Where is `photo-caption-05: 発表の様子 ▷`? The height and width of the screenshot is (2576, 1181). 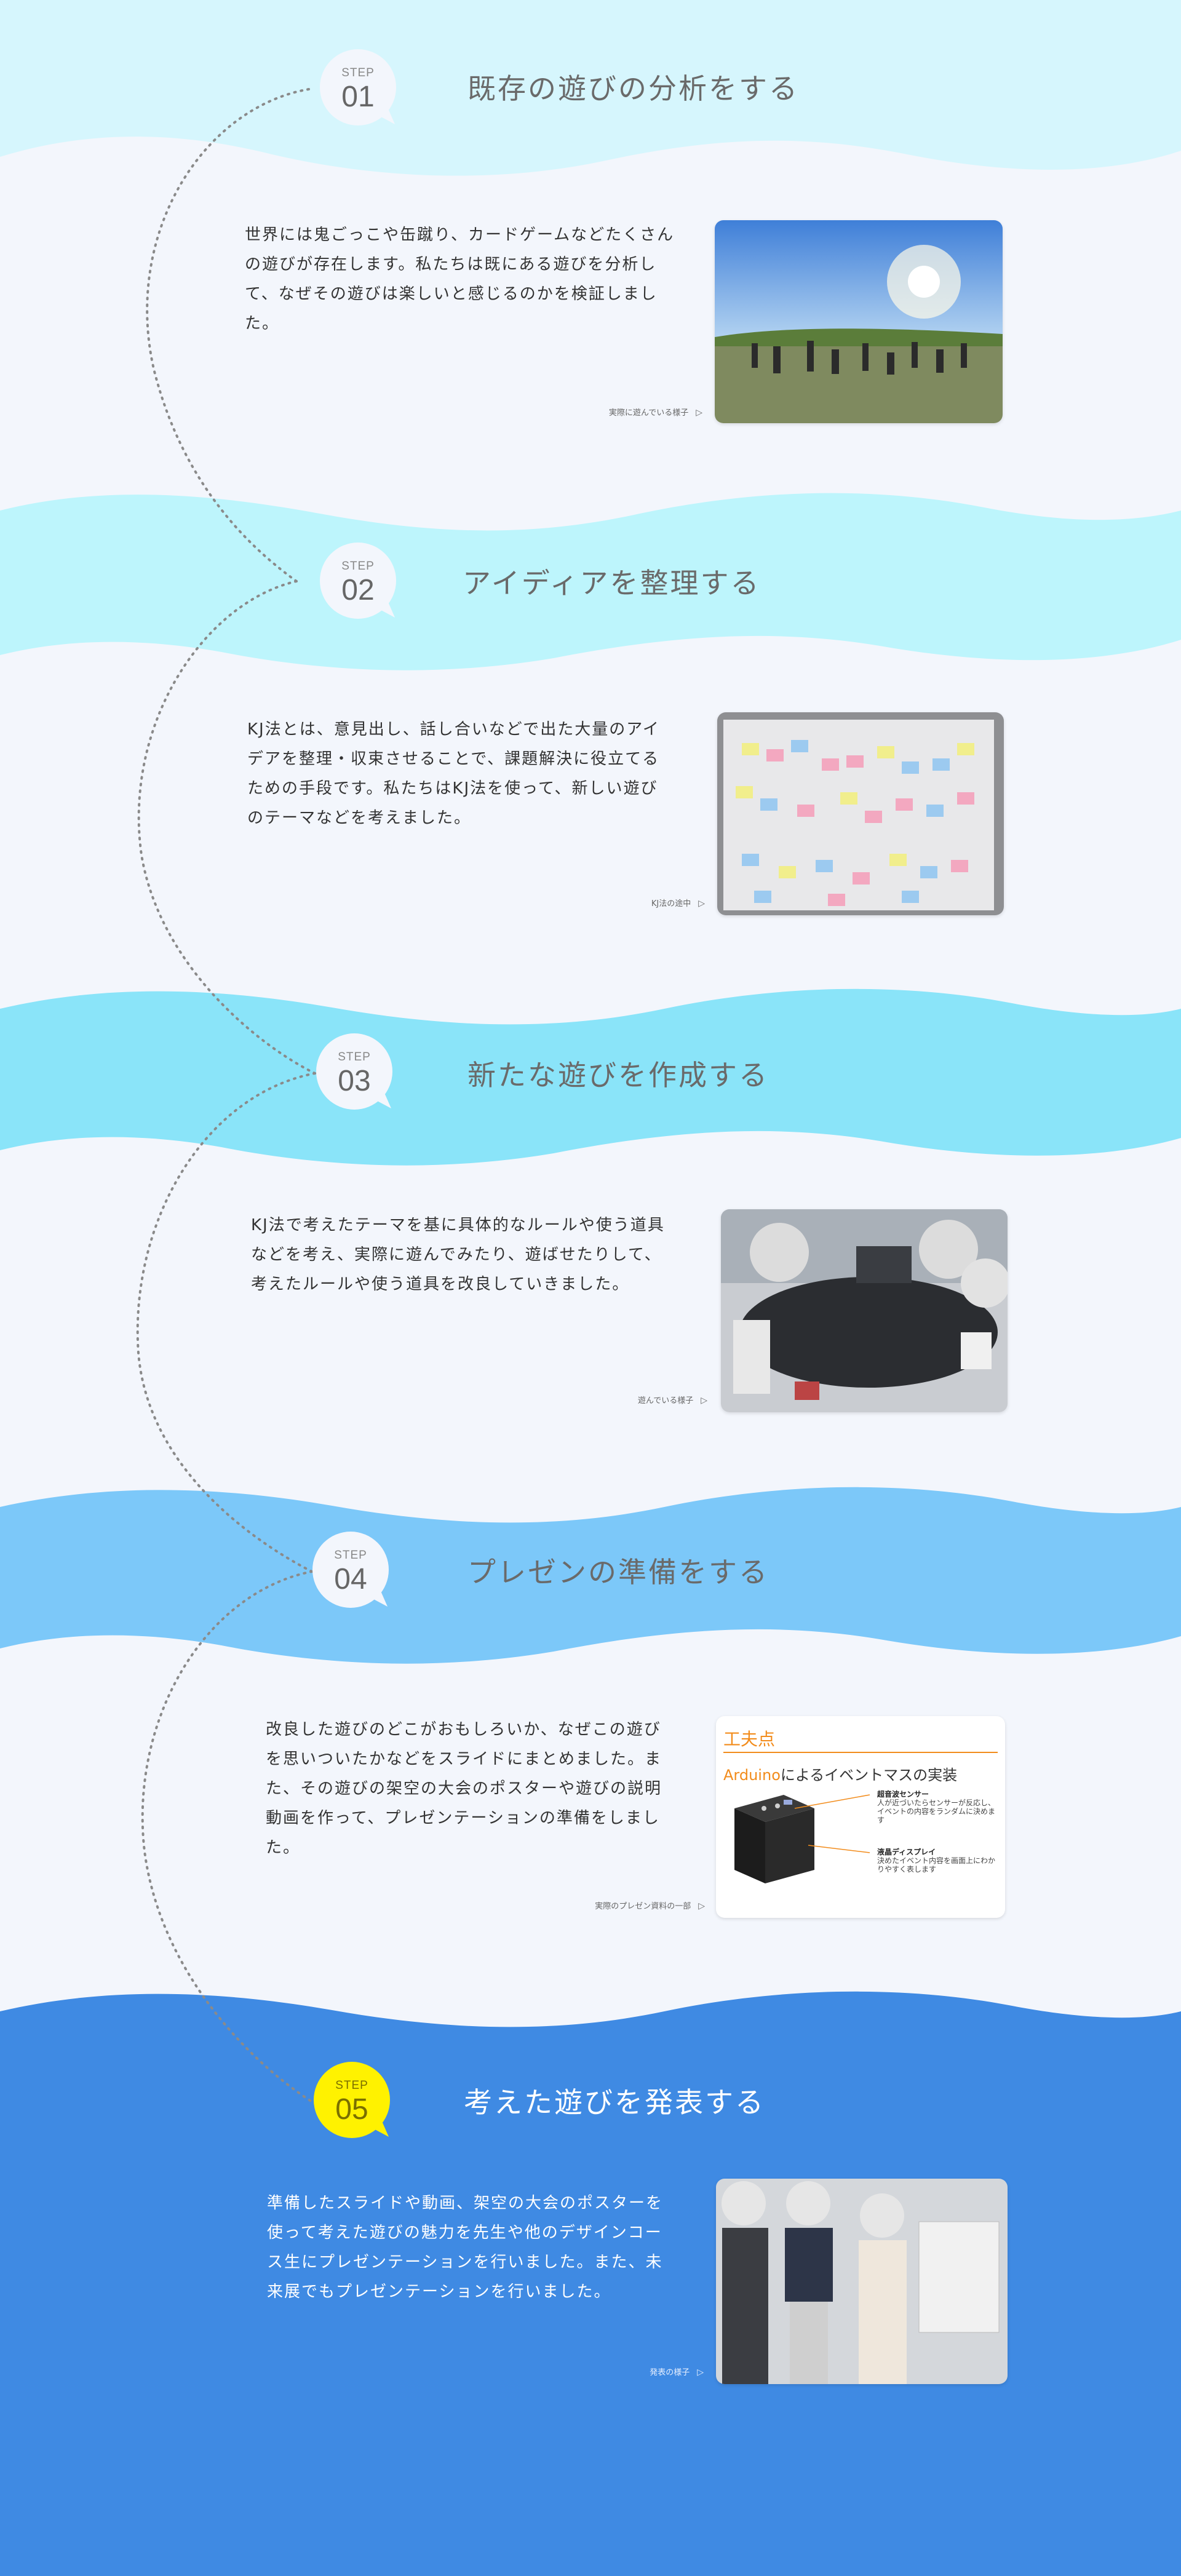
photo-caption-05: 発表の様子 ▷ is located at coordinates (677, 2372).